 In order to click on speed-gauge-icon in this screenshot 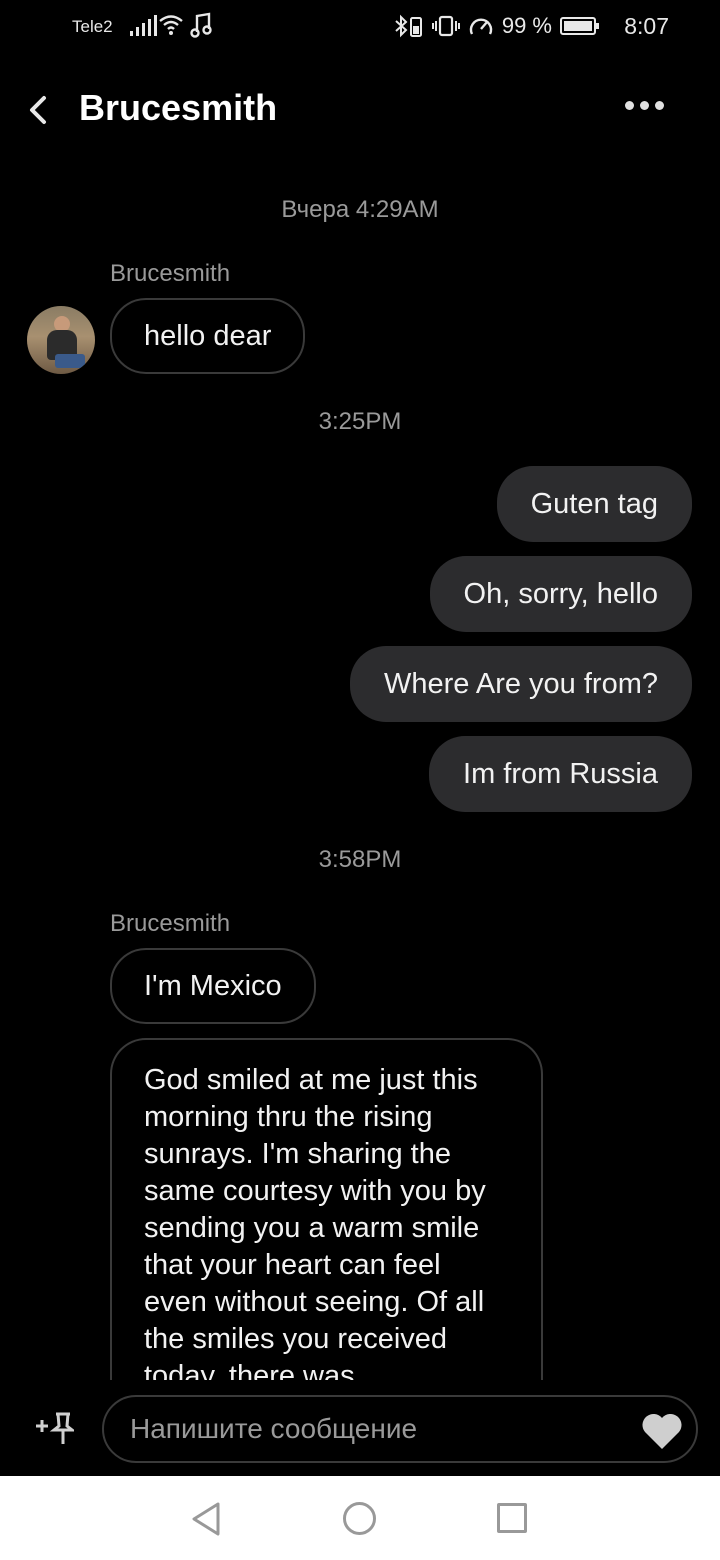, I will do `click(481, 26)`.